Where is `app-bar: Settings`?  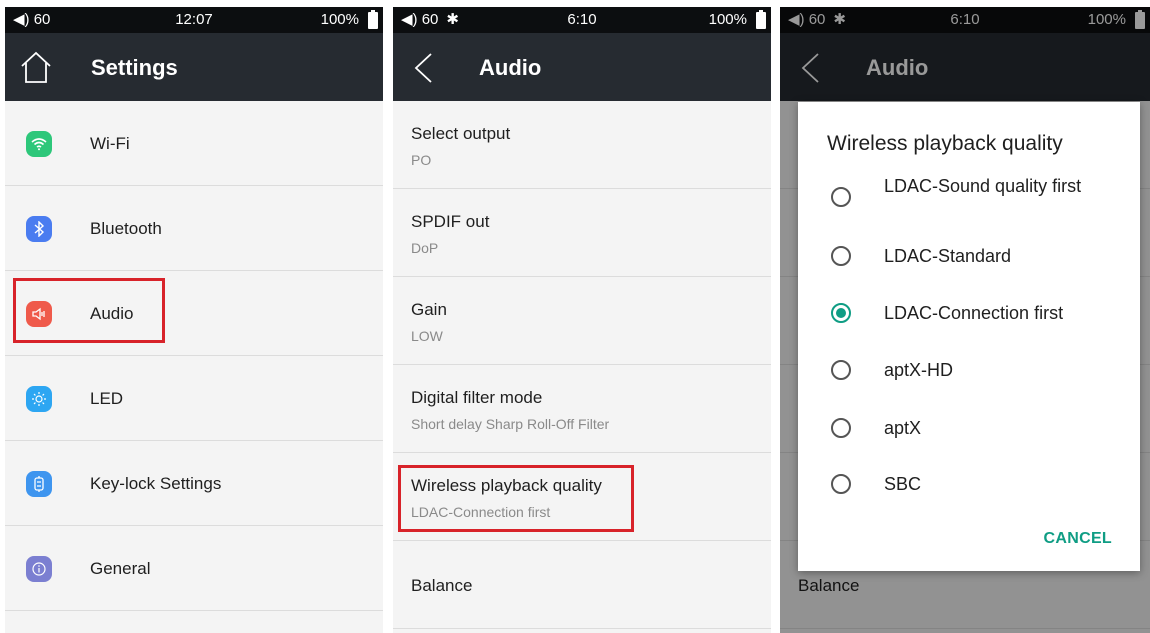 app-bar: Settings is located at coordinates (194, 67).